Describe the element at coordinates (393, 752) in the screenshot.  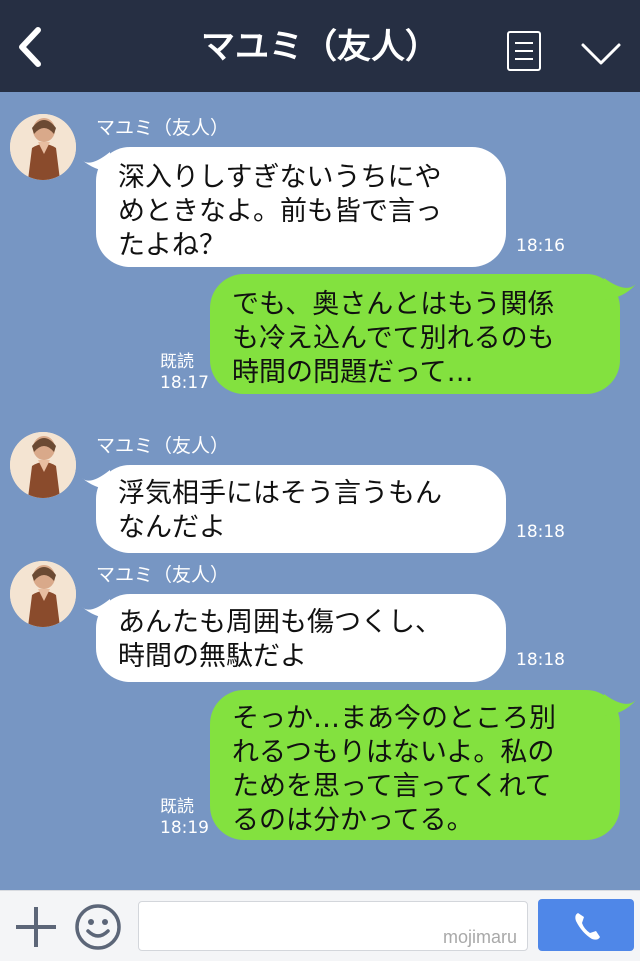
I see `message-text: れるつもりはないよ。私の` at that location.